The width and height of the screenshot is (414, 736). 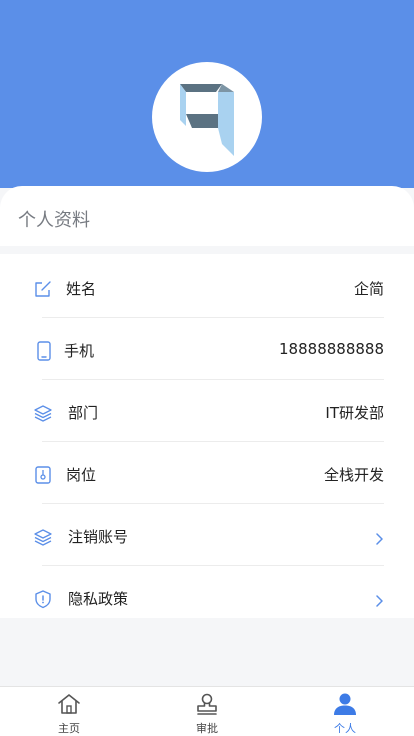 What do you see at coordinates (331, 349) in the screenshot?
I see `row-value: 18888888888` at bounding box center [331, 349].